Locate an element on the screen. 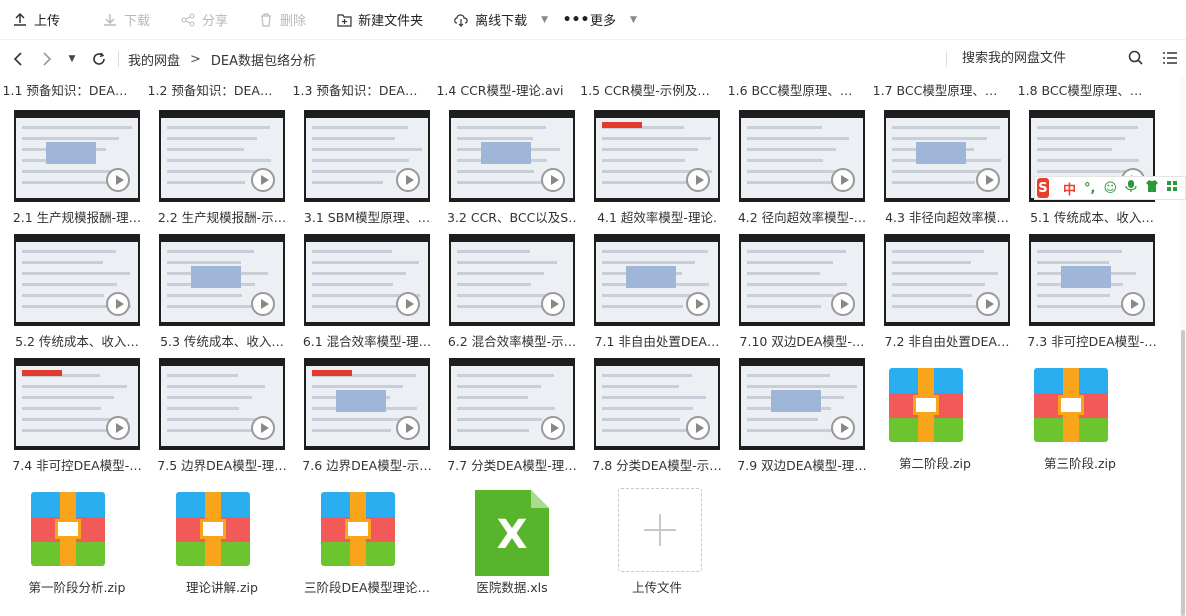 The width and height of the screenshot is (1186, 616). ime-punct: °, is located at coordinates (1089, 188).